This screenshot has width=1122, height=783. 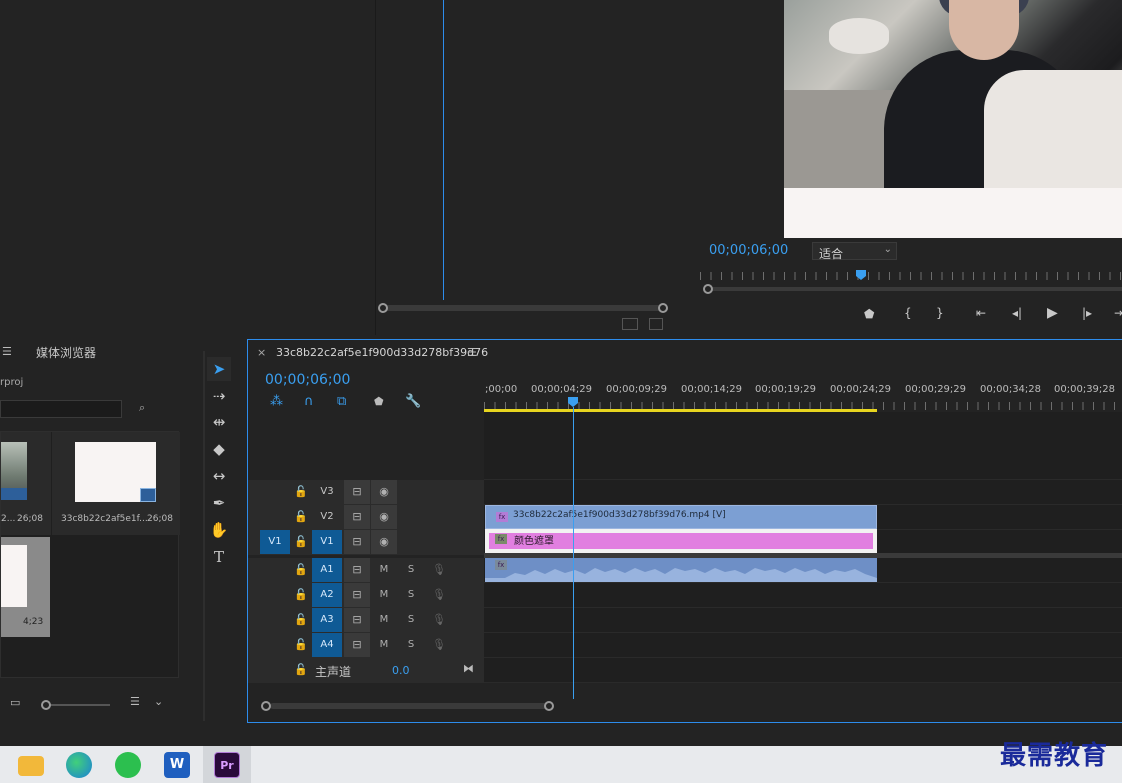 What do you see at coordinates (261, 352) in the screenshot?
I see `close-tab-icon: ×` at bounding box center [261, 352].